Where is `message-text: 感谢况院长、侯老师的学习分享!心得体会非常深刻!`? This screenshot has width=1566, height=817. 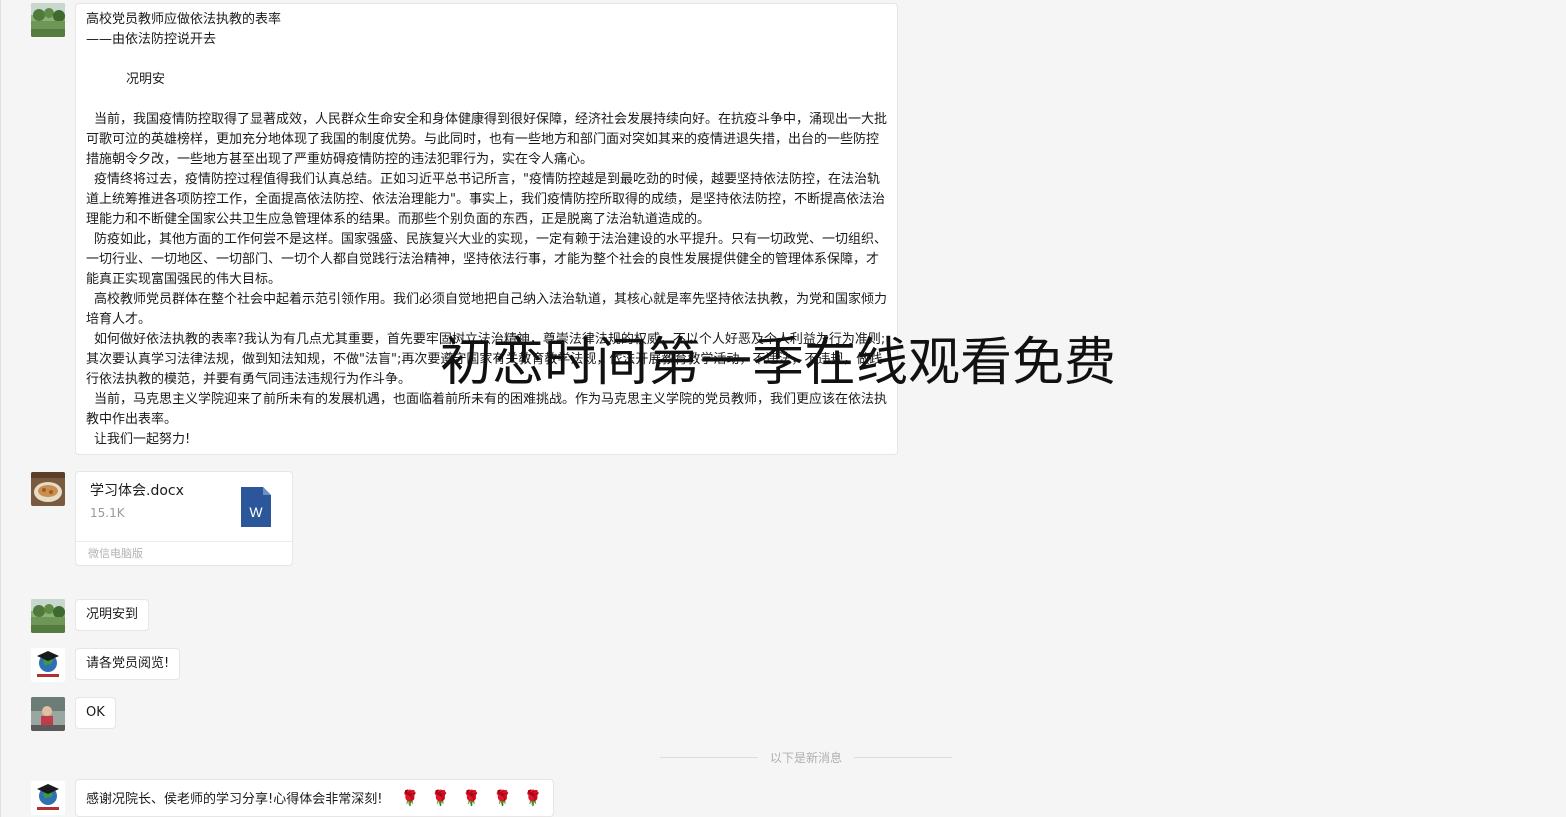 message-text: 感谢况院长、侯老师的学习分享!心得体会非常深刻! is located at coordinates (234, 799).